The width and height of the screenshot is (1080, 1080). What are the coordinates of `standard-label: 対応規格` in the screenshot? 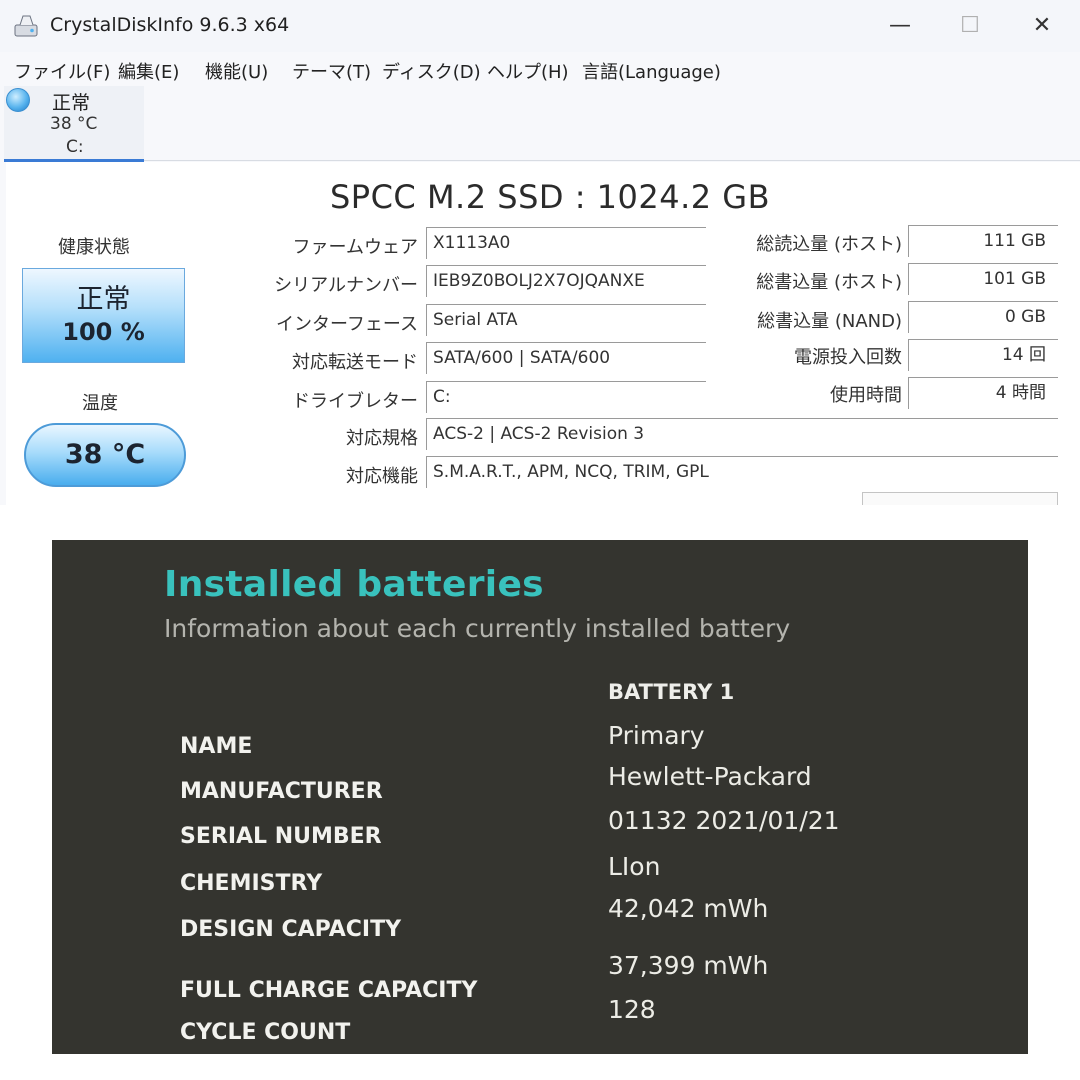 It's located at (382, 438).